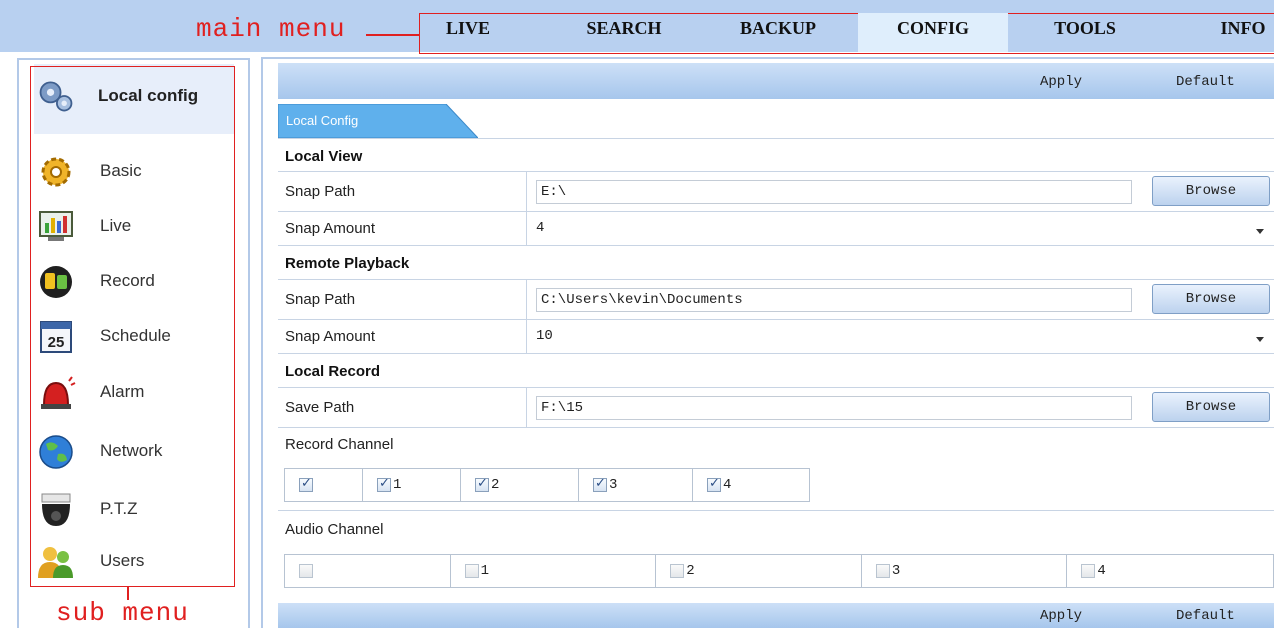 The height and width of the screenshot is (628, 1274). Describe the element at coordinates (520, 485) in the screenshot. I see `record-channel-2: 2` at that location.